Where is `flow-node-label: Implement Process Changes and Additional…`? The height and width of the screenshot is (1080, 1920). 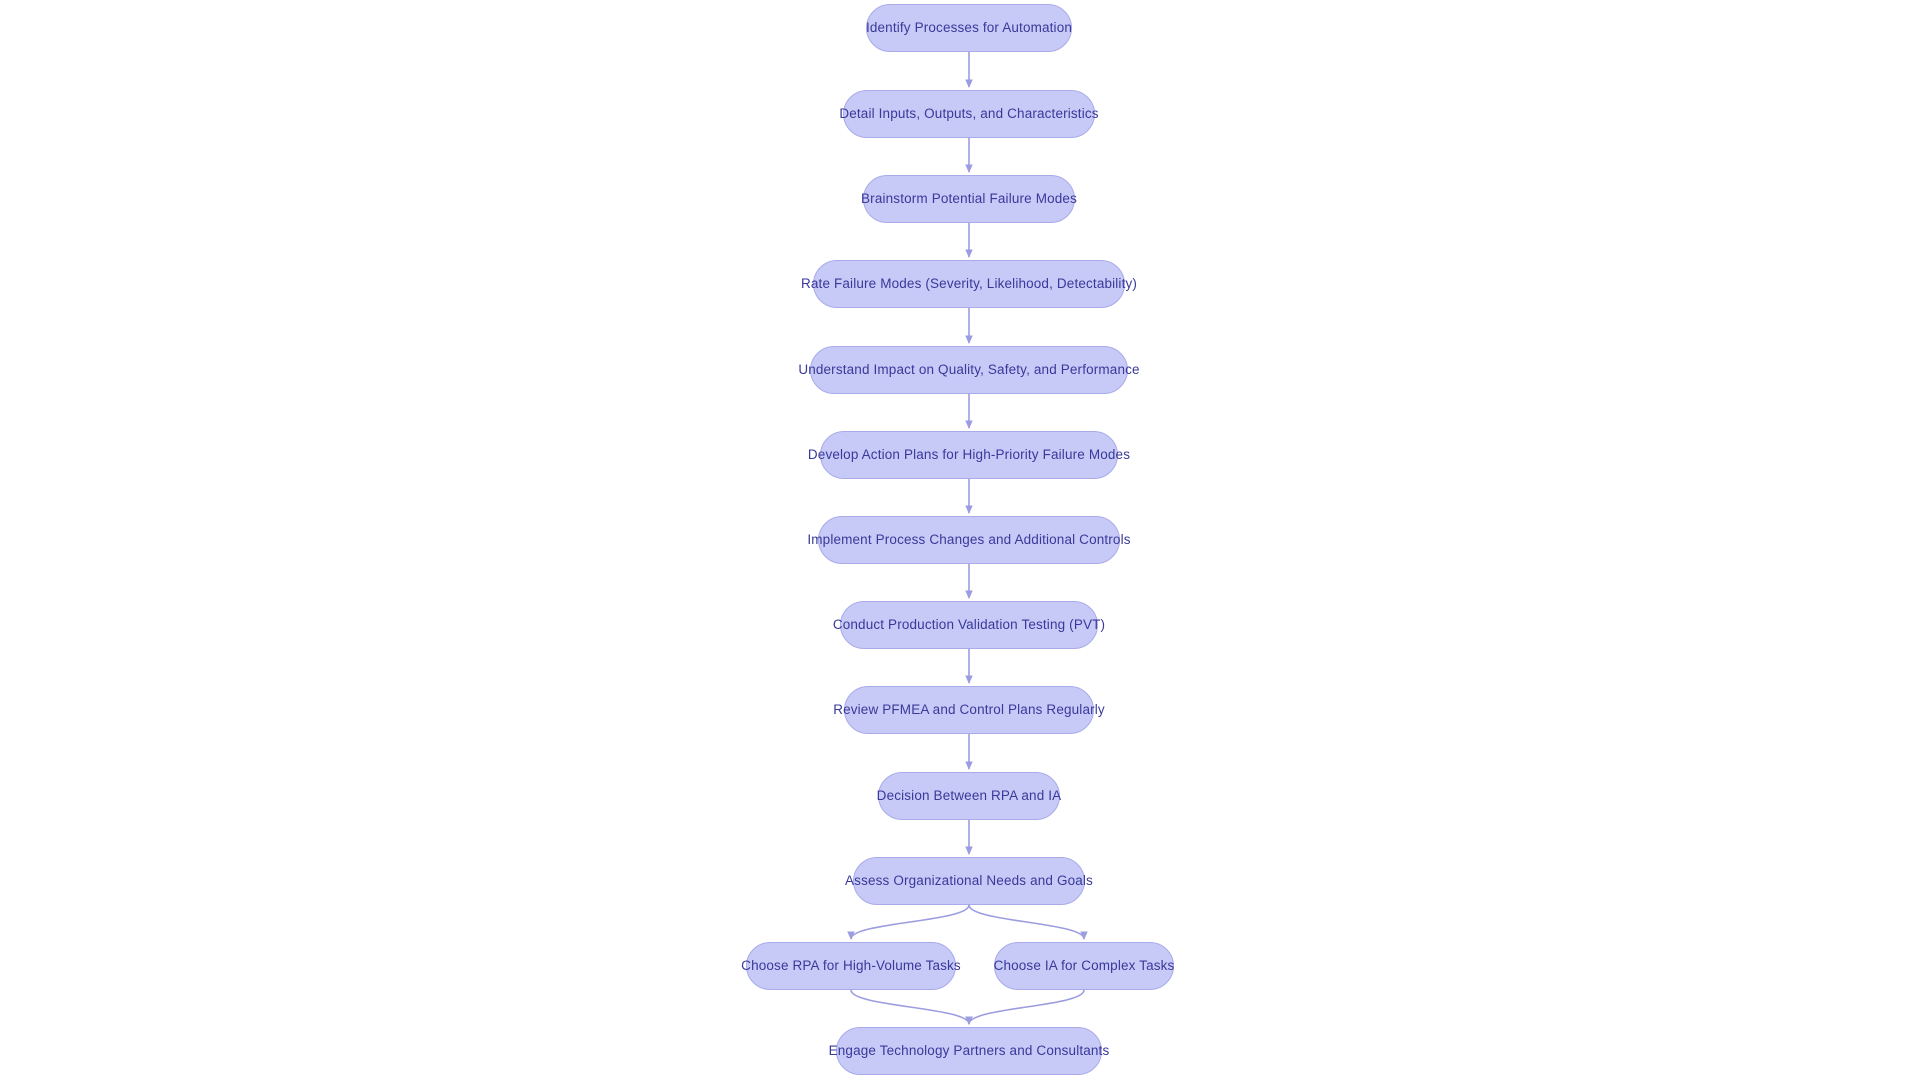
flow-node-label: Implement Process Changes and Additional… is located at coordinates (969, 540).